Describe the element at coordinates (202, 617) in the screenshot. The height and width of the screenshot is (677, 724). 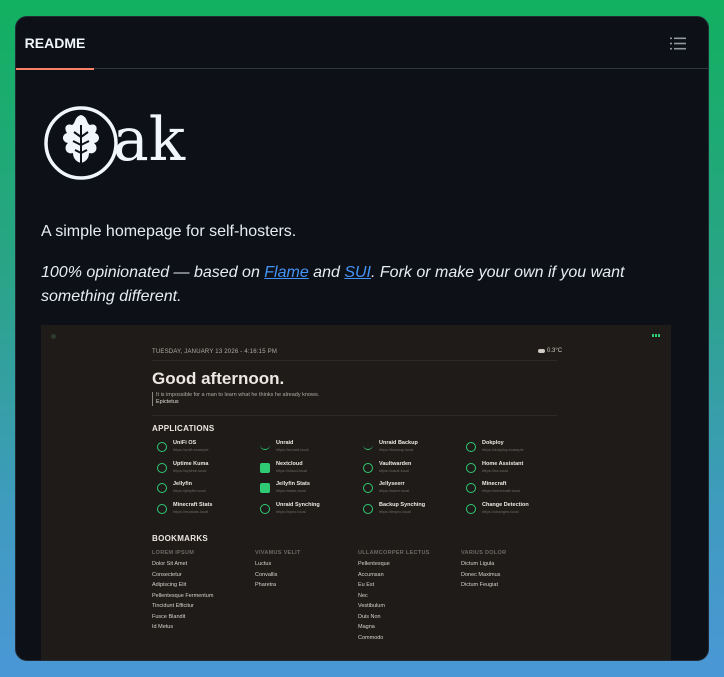
I see `bookmark-link: Fusce Blandit` at that location.